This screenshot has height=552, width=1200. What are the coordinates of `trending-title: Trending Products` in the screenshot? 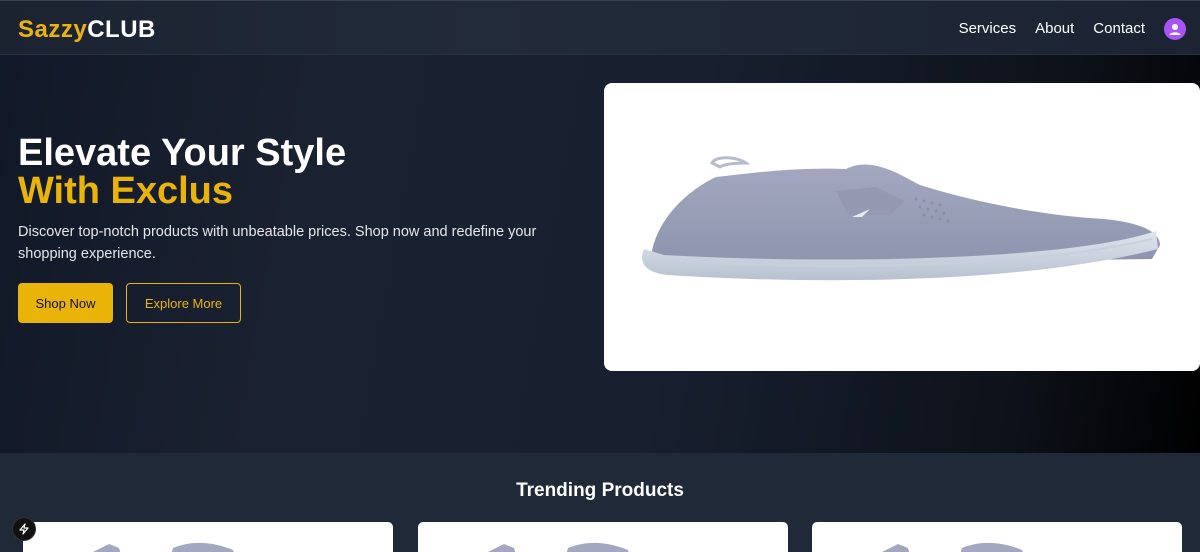 It's located at (600, 490).